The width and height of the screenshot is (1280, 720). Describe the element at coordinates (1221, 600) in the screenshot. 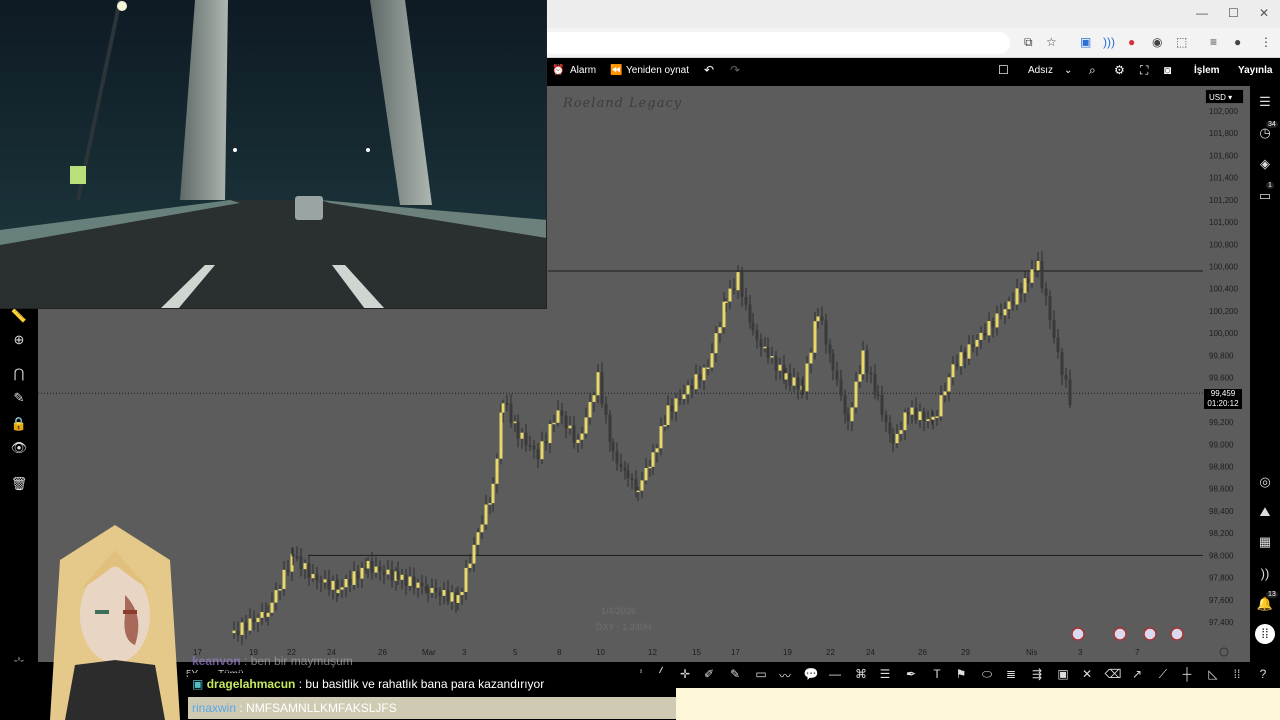

I see `price-axis-label: 97,600` at that location.